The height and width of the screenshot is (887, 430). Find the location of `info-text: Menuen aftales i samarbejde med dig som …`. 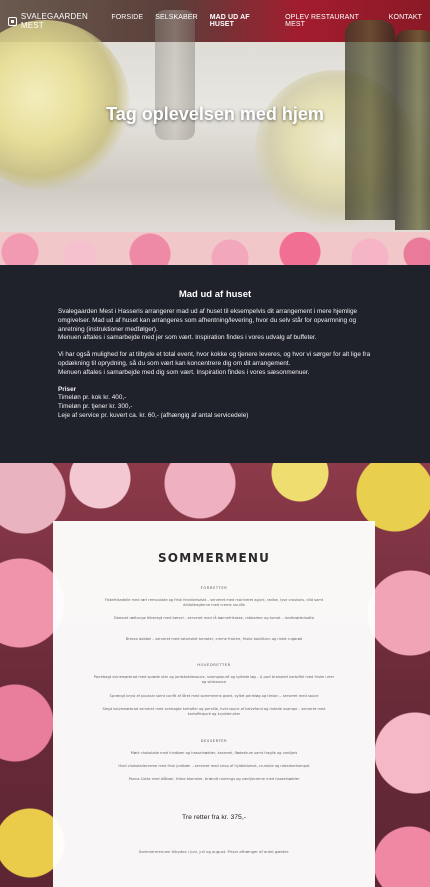

info-text: Menuen aftales i samarbejde med dig som … is located at coordinates (184, 372).